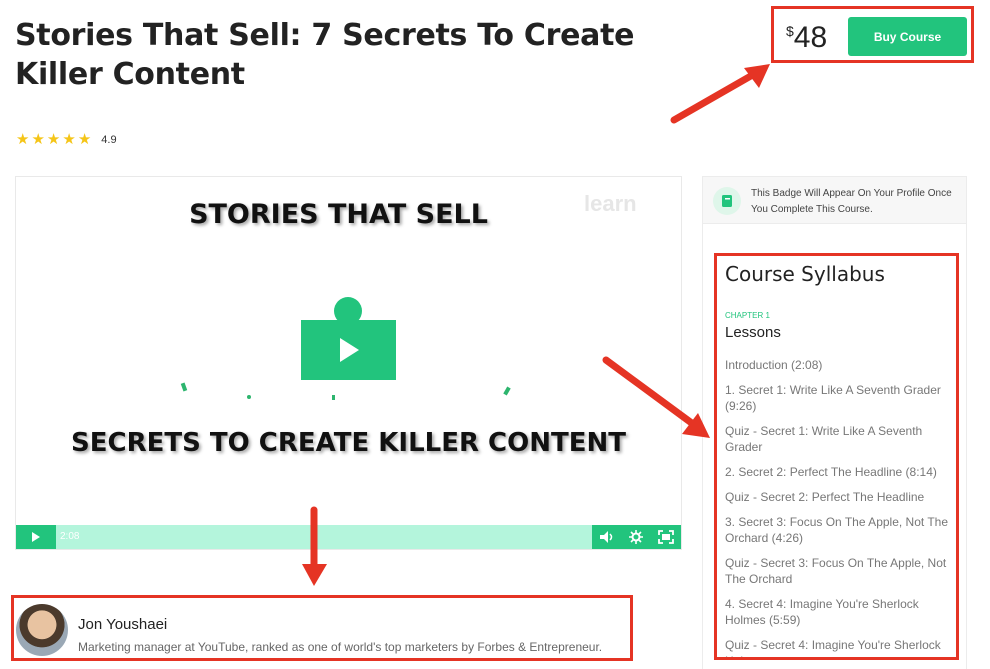  I want to click on price: $48, so click(806, 38).